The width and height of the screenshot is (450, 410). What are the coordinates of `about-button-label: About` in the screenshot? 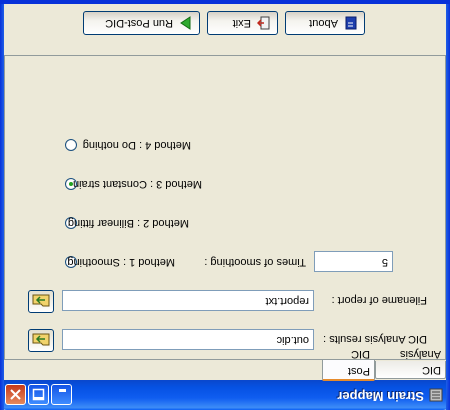 It's located at (323, 23).